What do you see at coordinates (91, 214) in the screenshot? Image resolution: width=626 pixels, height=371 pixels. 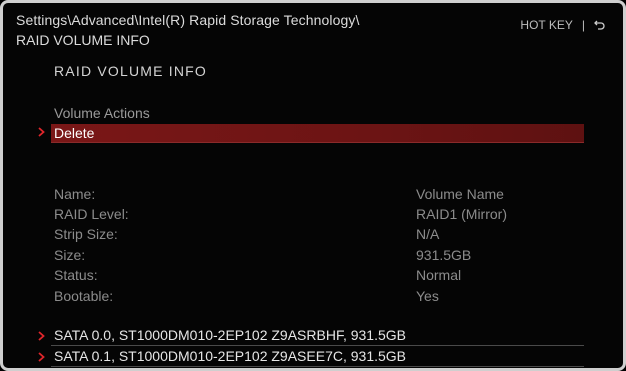 I see `info-label-raid-level: RAID Level:` at bounding box center [91, 214].